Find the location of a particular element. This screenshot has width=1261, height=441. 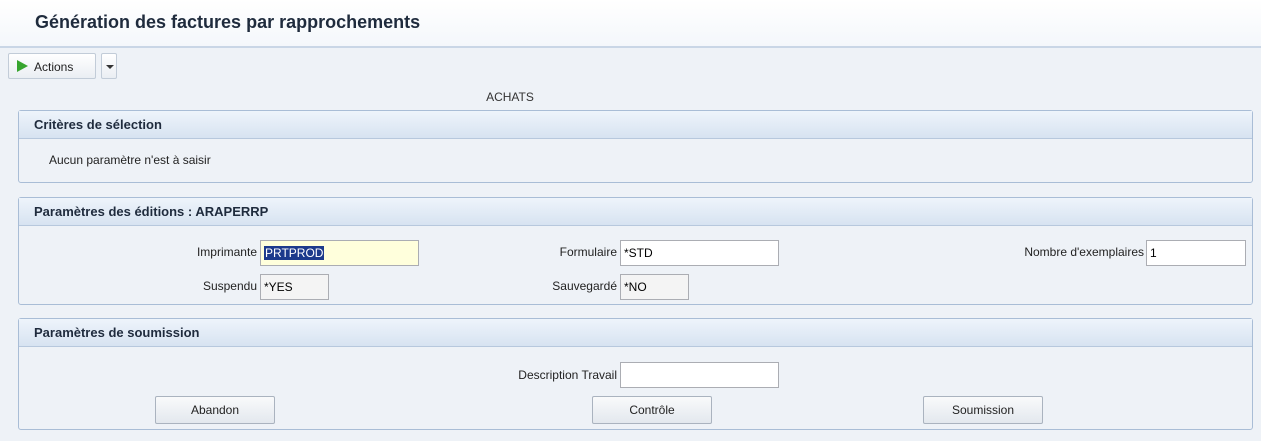

job-desc-field is located at coordinates (699, 375).